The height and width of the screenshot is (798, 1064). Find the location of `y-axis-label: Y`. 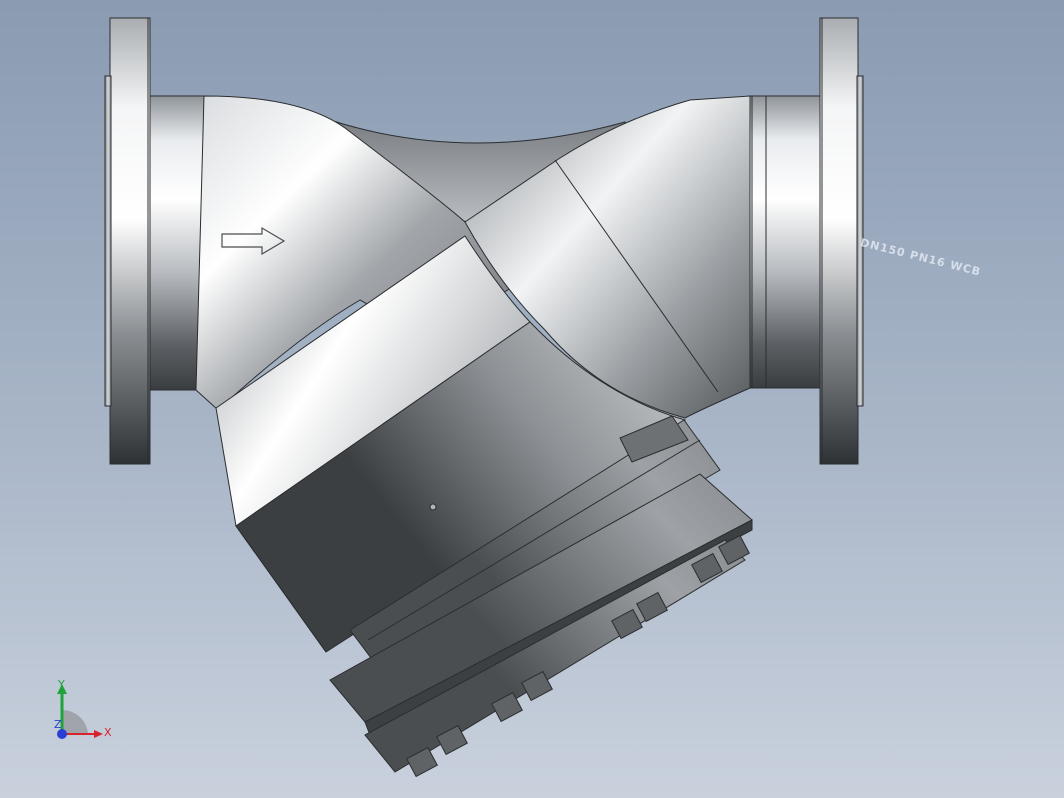

y-axis-label: Y is located at coordinates (61, 684).